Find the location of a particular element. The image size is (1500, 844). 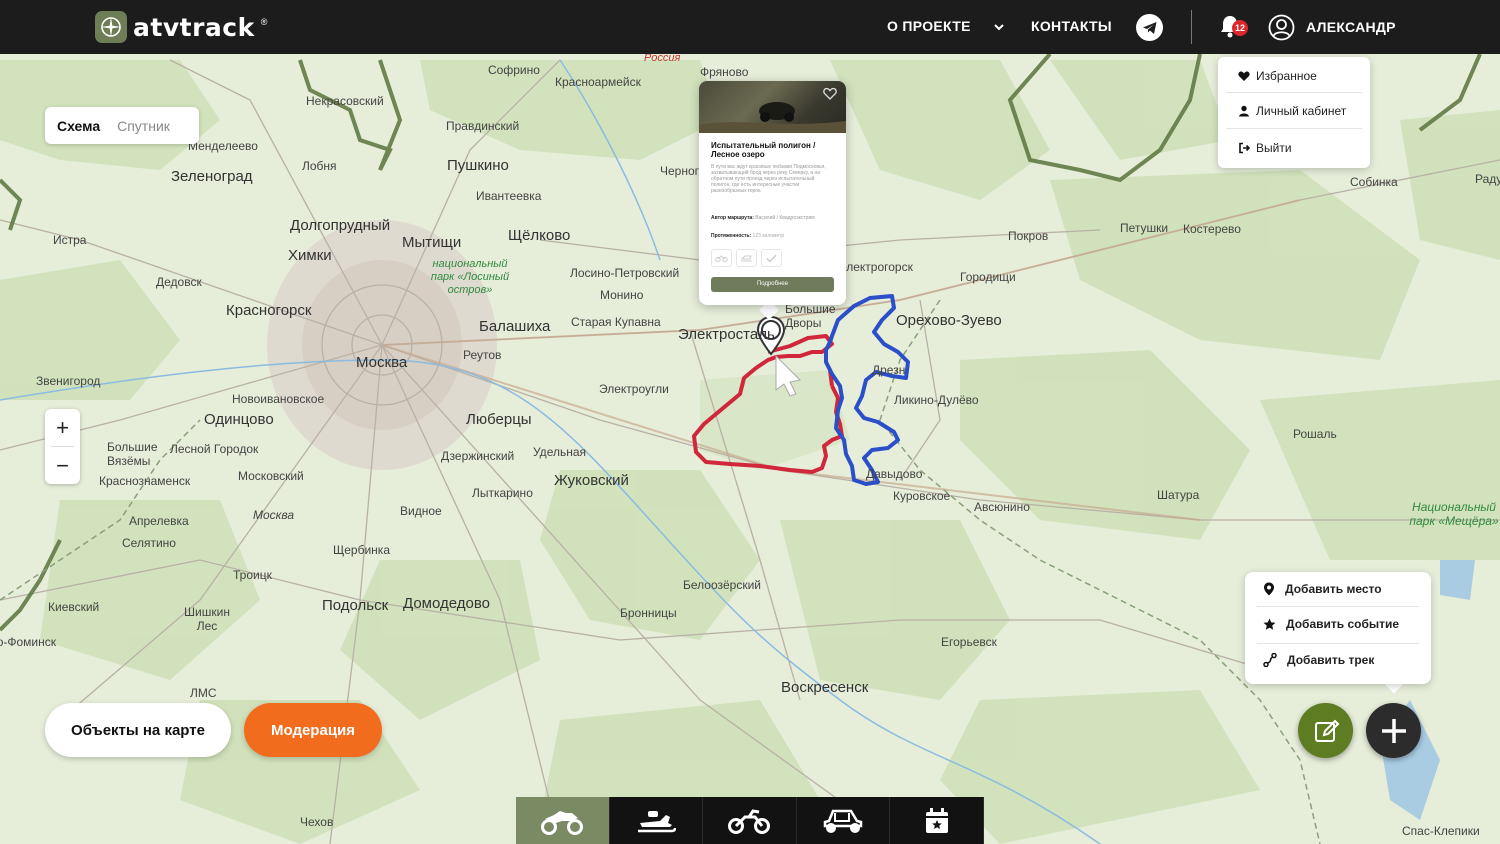

route-length: Протяженность: 123 километр is located at coordinates (747, 236).